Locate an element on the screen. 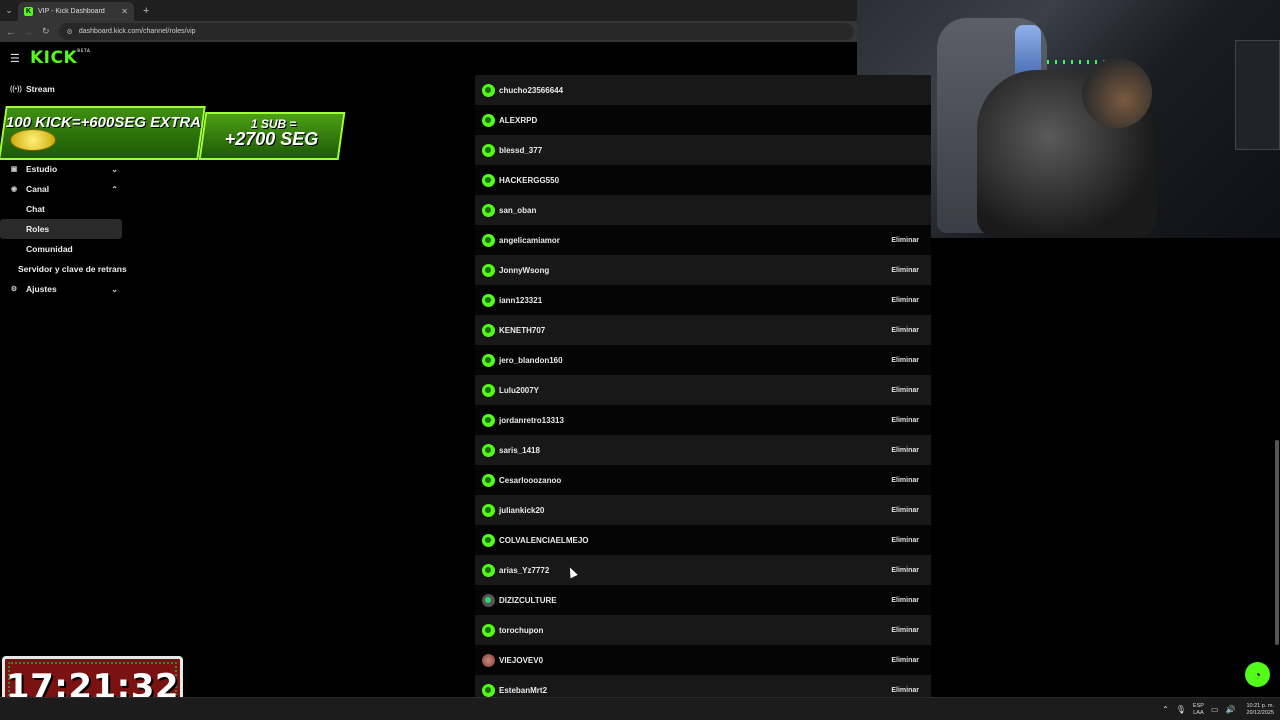 This screenshot has height=720, width=1280. network-icon: ▭ is located at coordinates (1215, 709).